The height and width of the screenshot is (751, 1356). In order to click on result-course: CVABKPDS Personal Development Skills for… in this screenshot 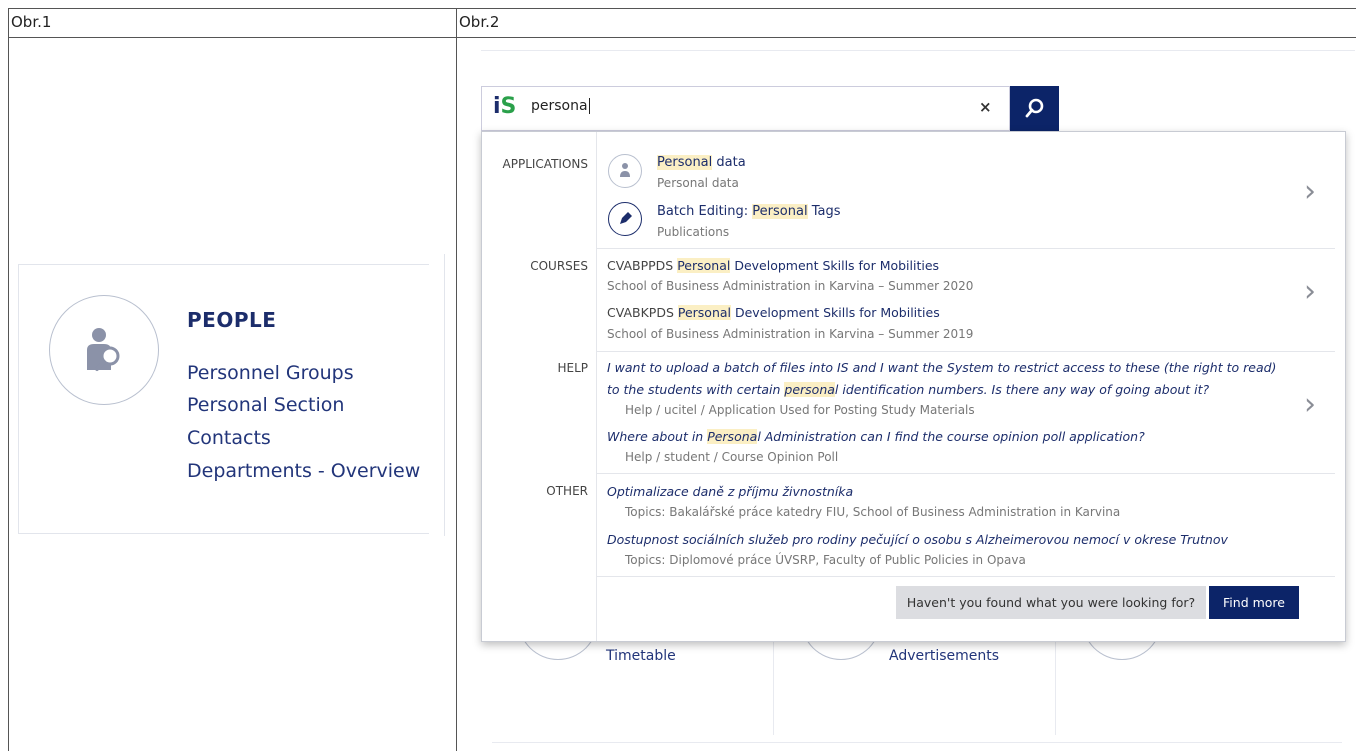, I will do `click(773, 312)`.